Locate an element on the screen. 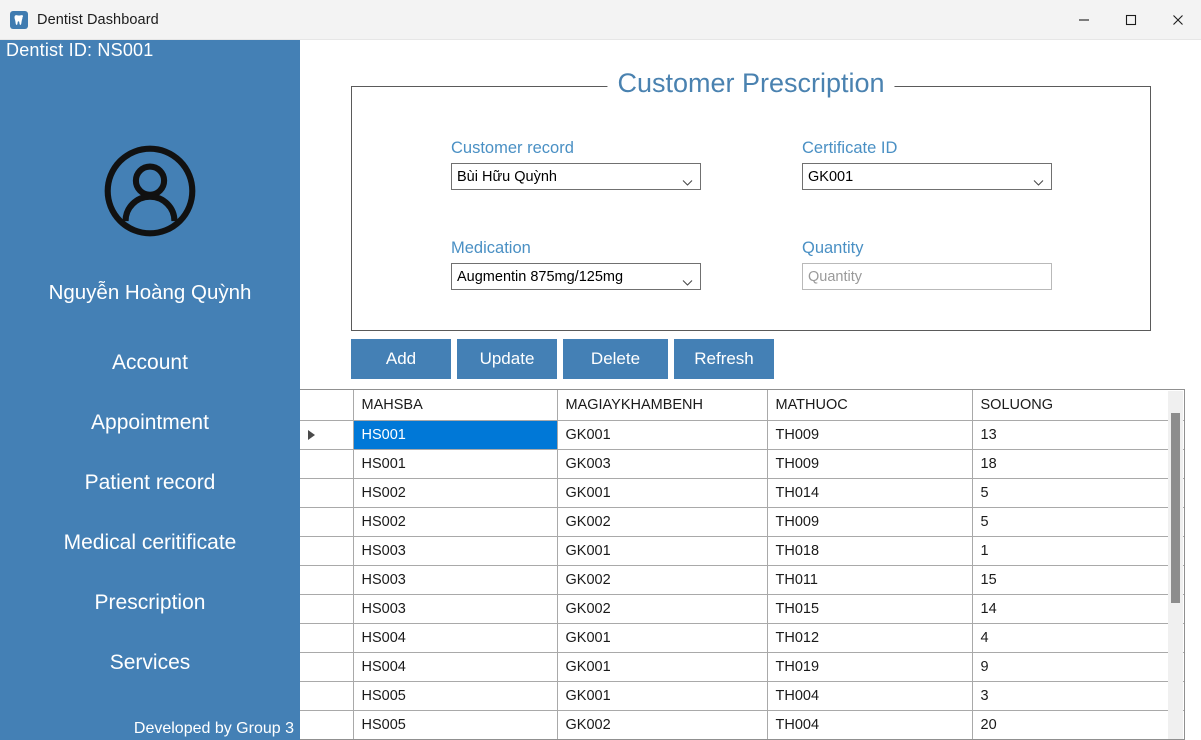 This screenshot has height=740, width=1201. cell-magiaykhambenh: GK003 is located at coordinates (662, 464).